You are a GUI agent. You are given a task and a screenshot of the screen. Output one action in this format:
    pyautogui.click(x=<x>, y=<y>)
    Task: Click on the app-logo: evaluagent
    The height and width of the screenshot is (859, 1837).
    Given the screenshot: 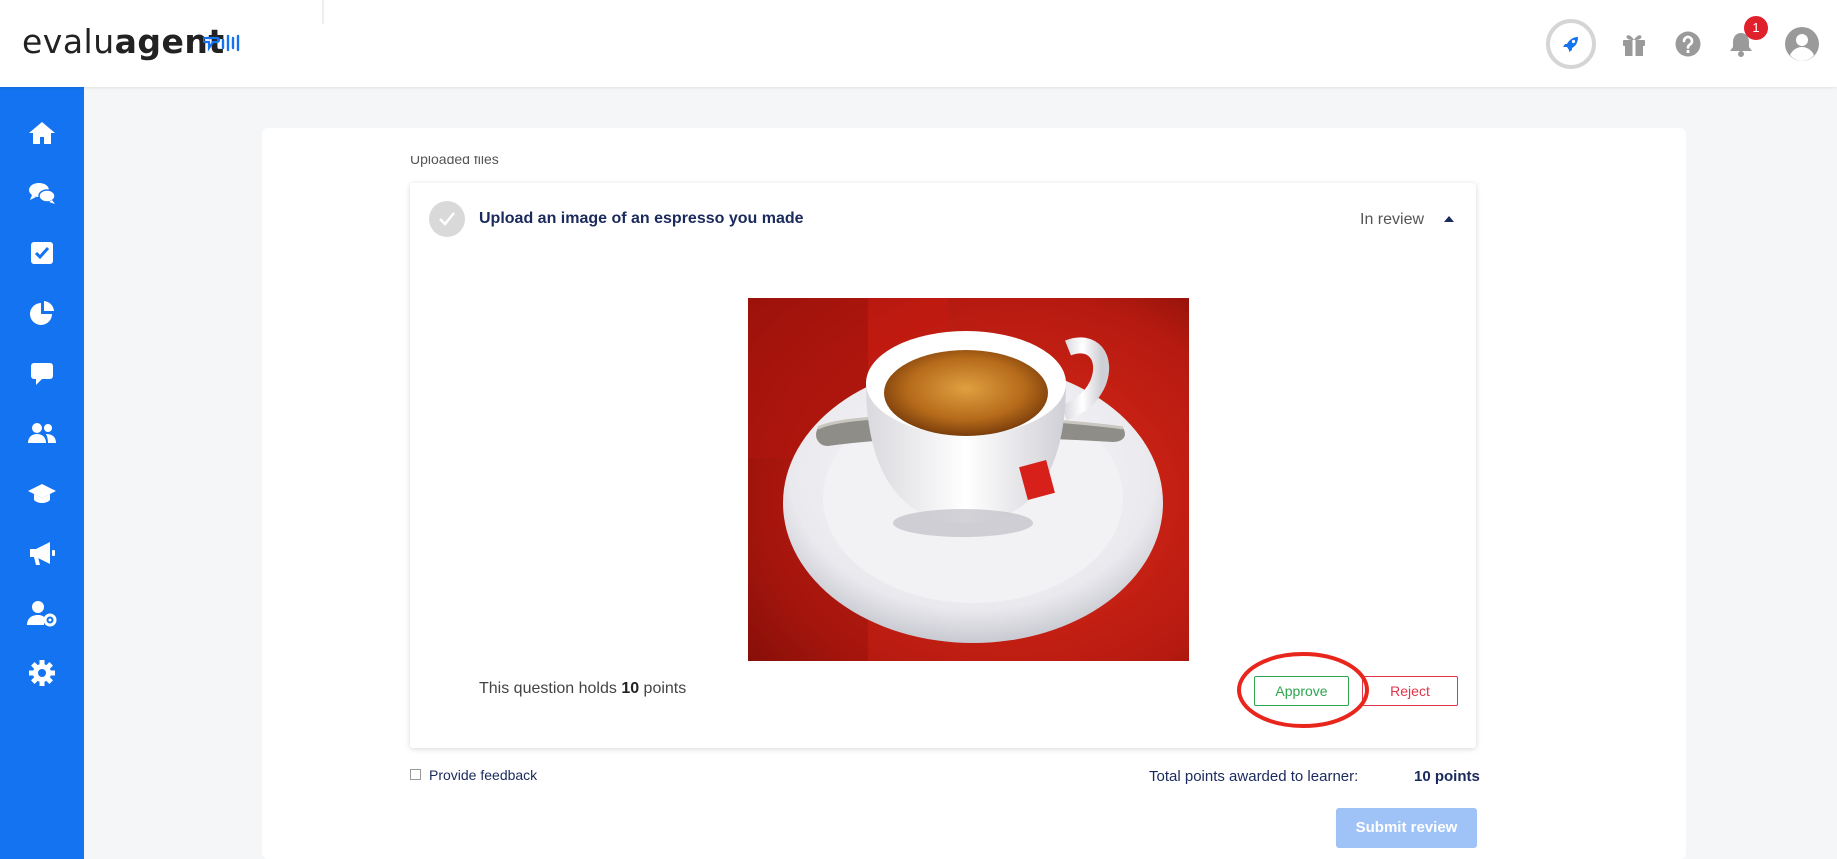 What is the action you would take?
    pyautogui.click(x=123, y=41)
    